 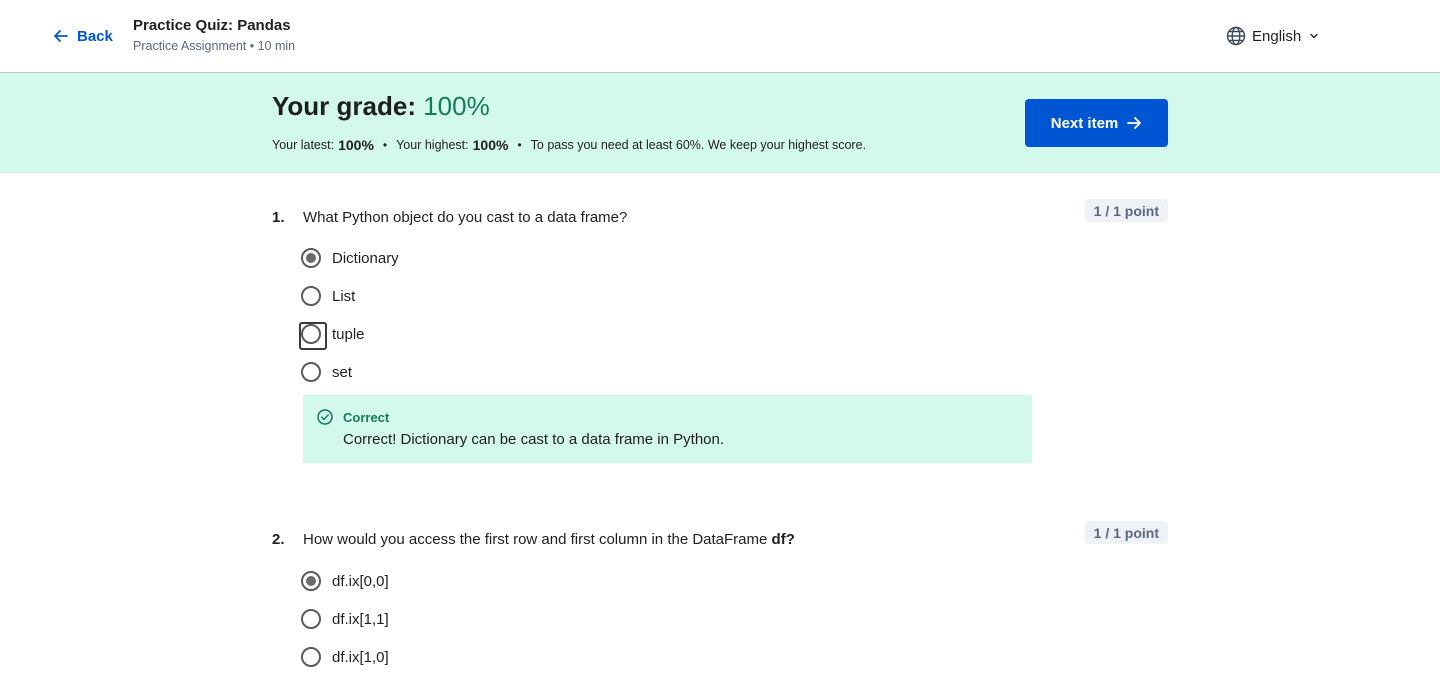 What do you see at coordinates (456, 106) in the screenshot?
I see `grade-value: 100%` at bounding box center [456, 106].